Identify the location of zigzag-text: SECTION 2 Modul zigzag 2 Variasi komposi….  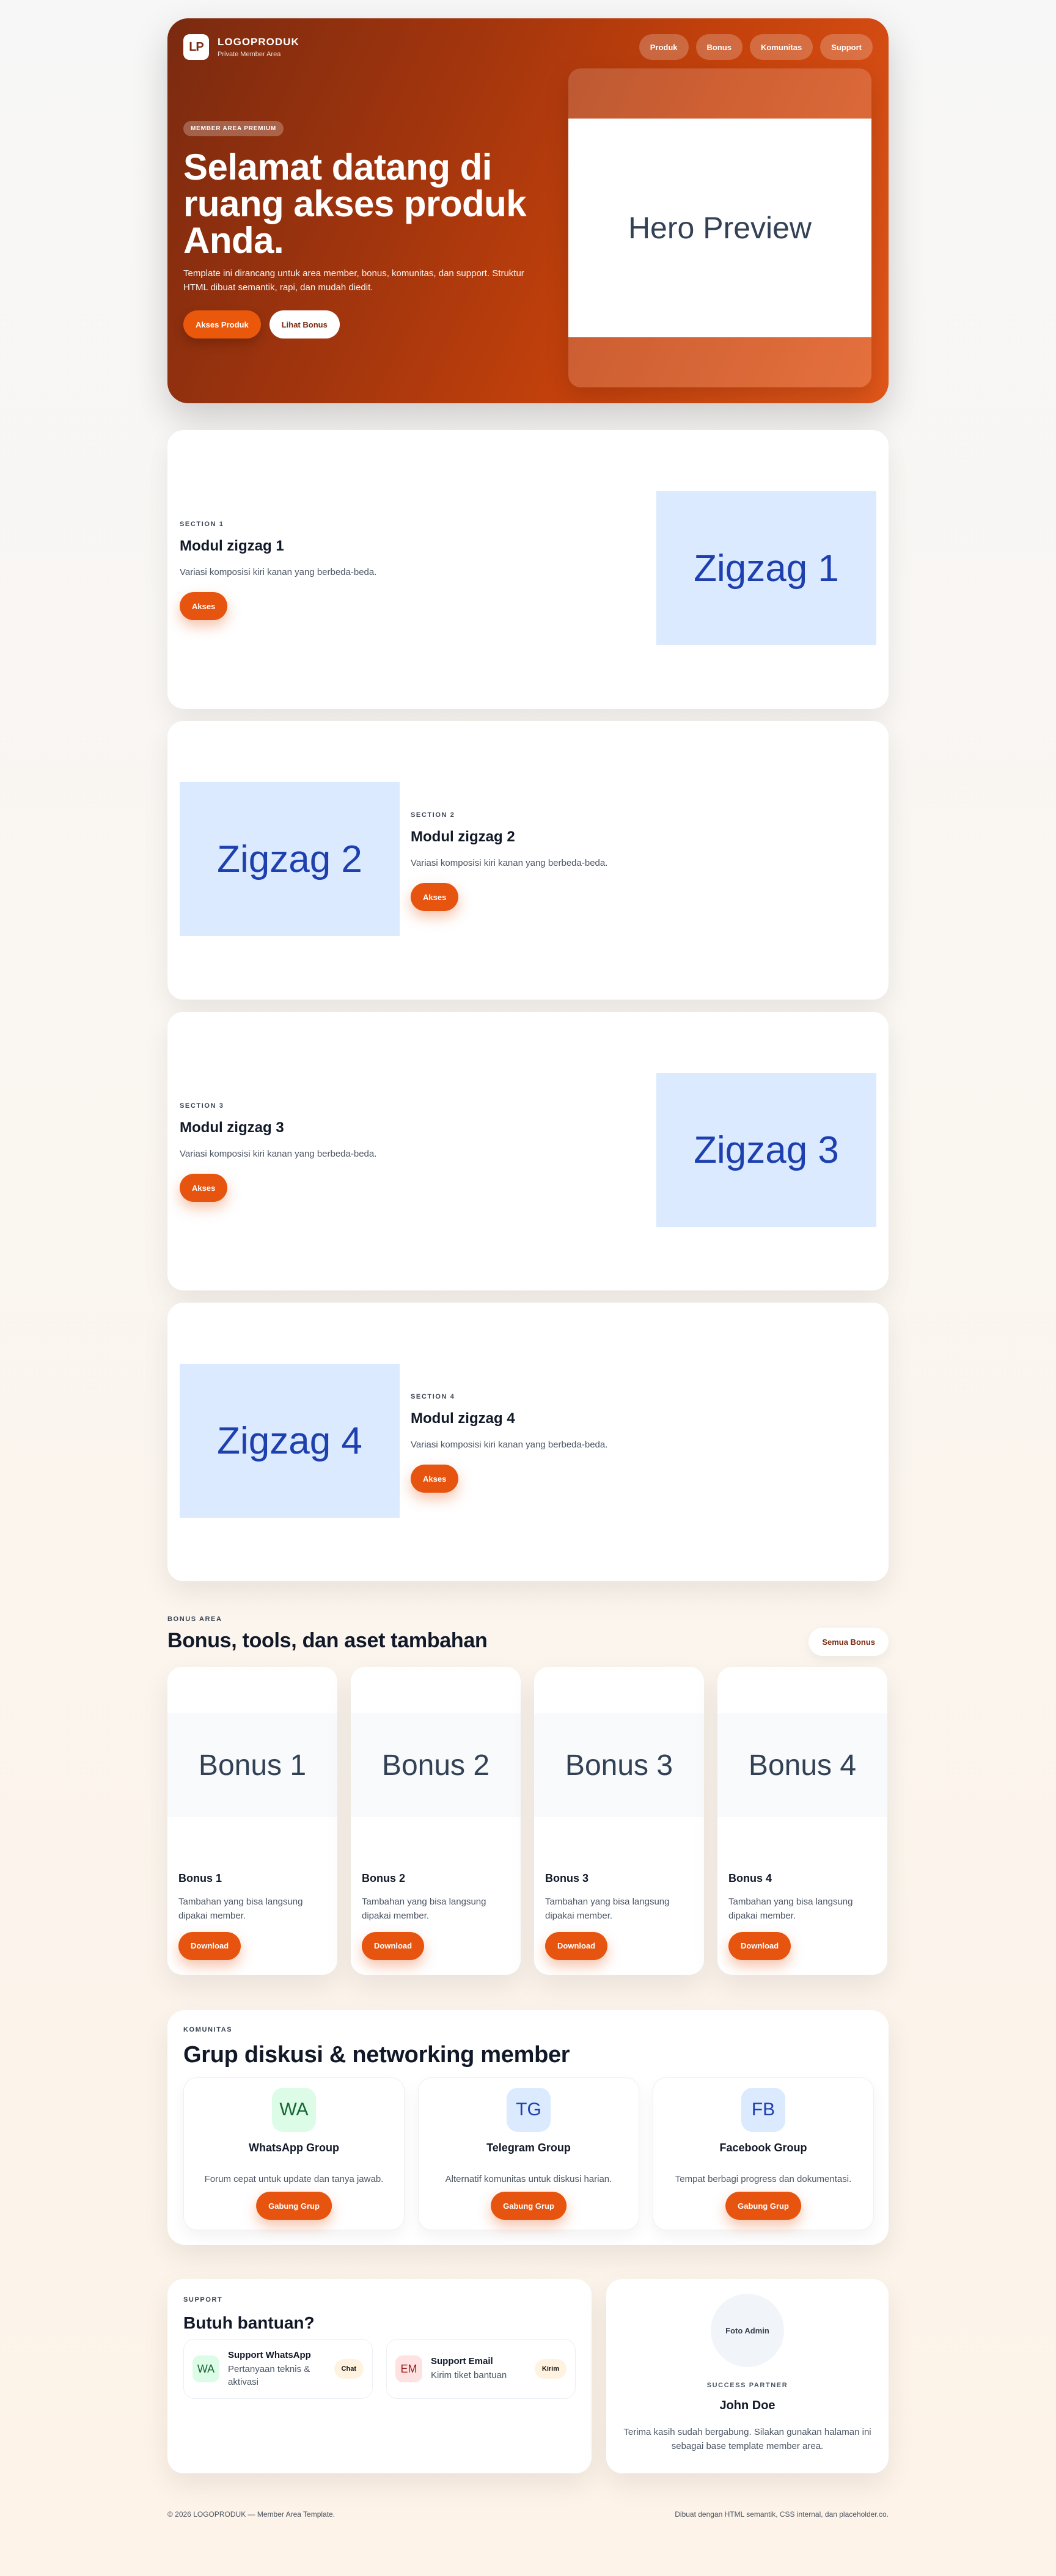
(564, 861).